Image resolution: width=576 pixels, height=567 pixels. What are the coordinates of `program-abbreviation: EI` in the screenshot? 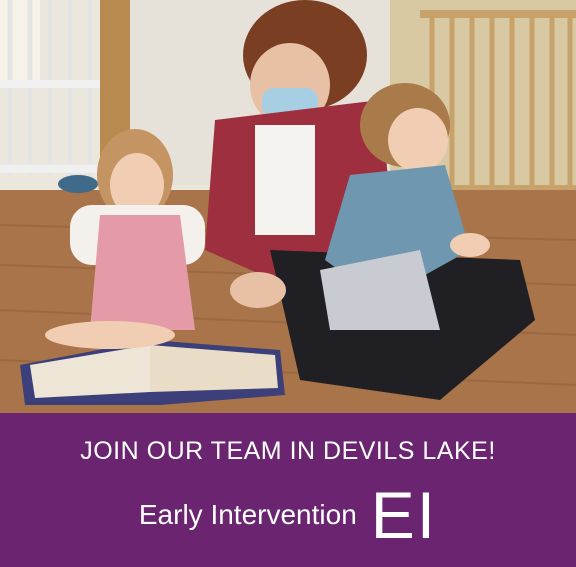 It's located at (404, 515).